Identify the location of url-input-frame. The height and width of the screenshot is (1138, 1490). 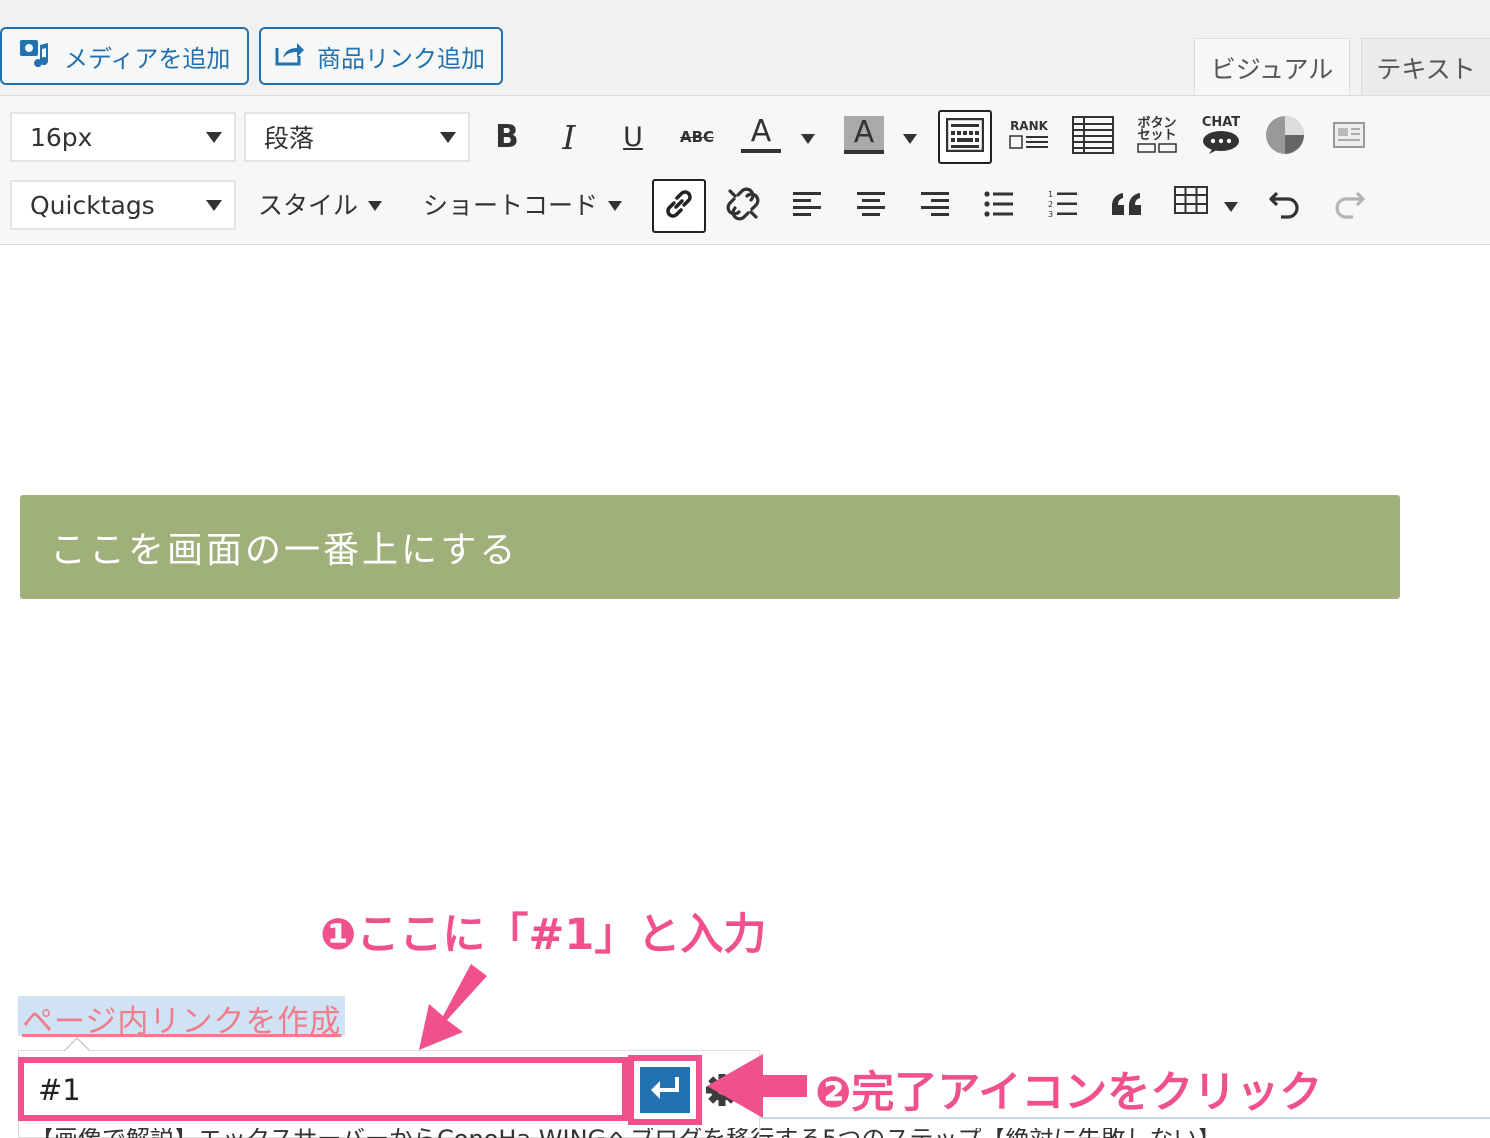
(323, 1089).